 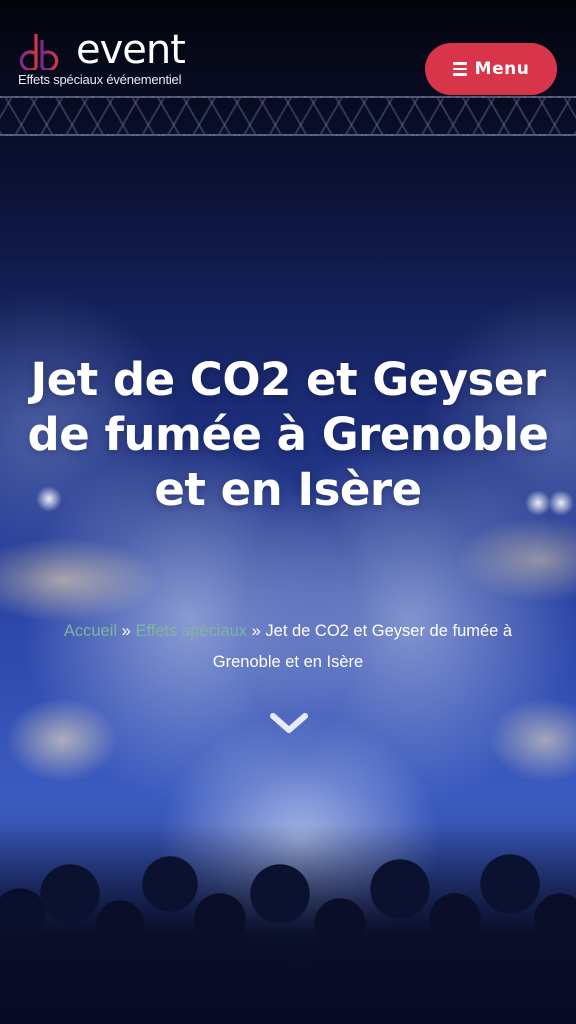 What do you see at coordinates (131, 50) in the screenshot?
I see `logo-wordmark: event` at bounding box center [131, 50].